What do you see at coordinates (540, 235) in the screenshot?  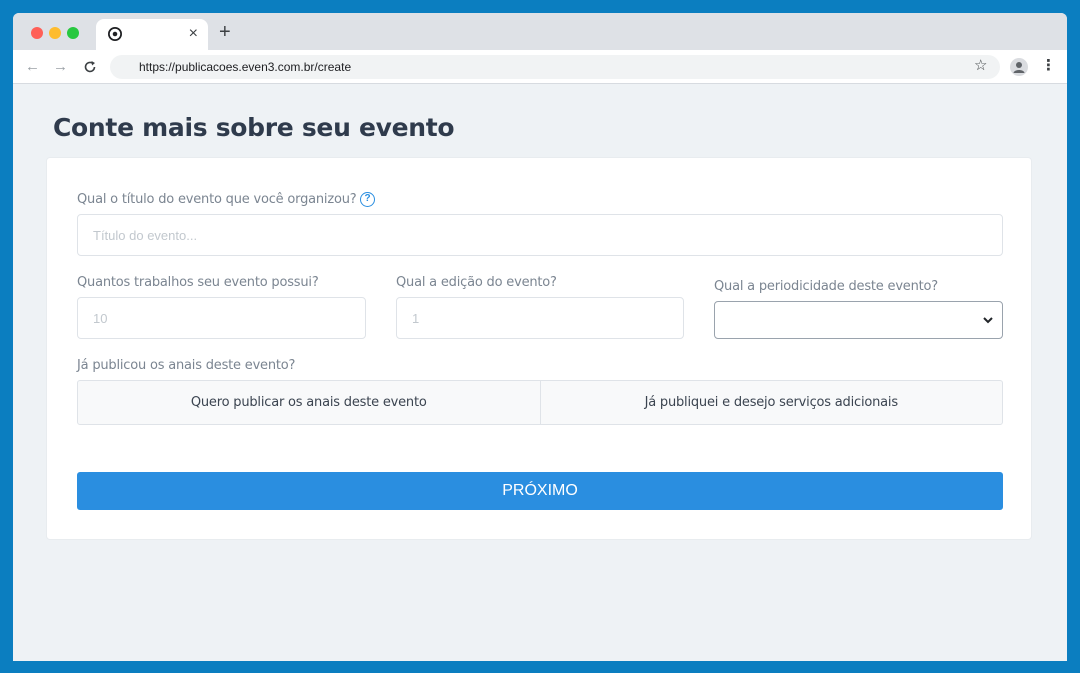 I see `event-title-input` at bounding box center [540, 235].